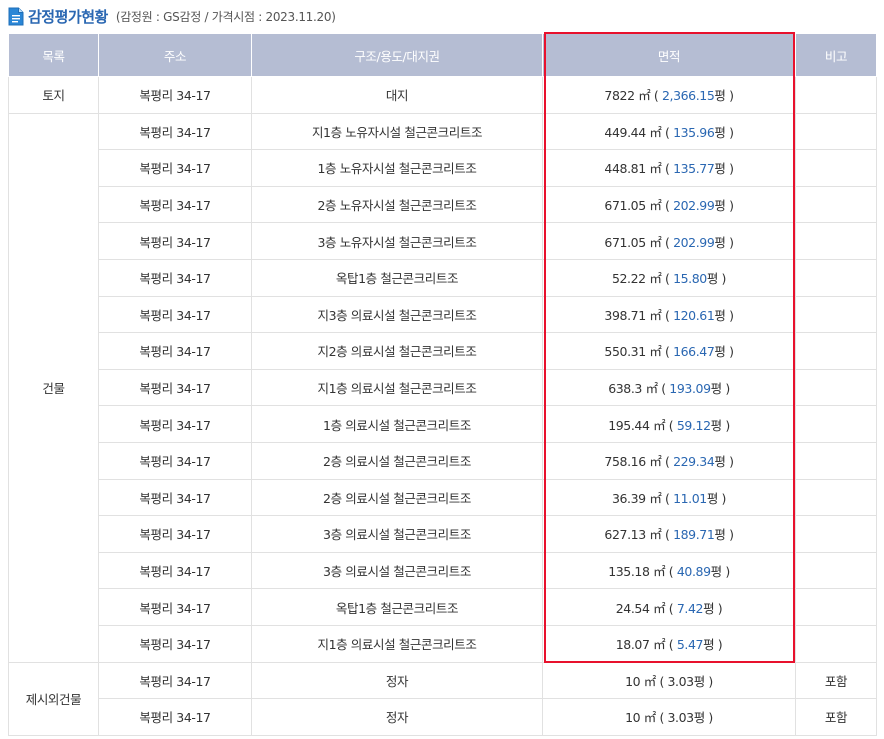 The height and width of the screenshot is (739, 884). Describe the element at coordinates (694, 168) in the screenshot. I see `pyeong-value: 135.77` at that location.